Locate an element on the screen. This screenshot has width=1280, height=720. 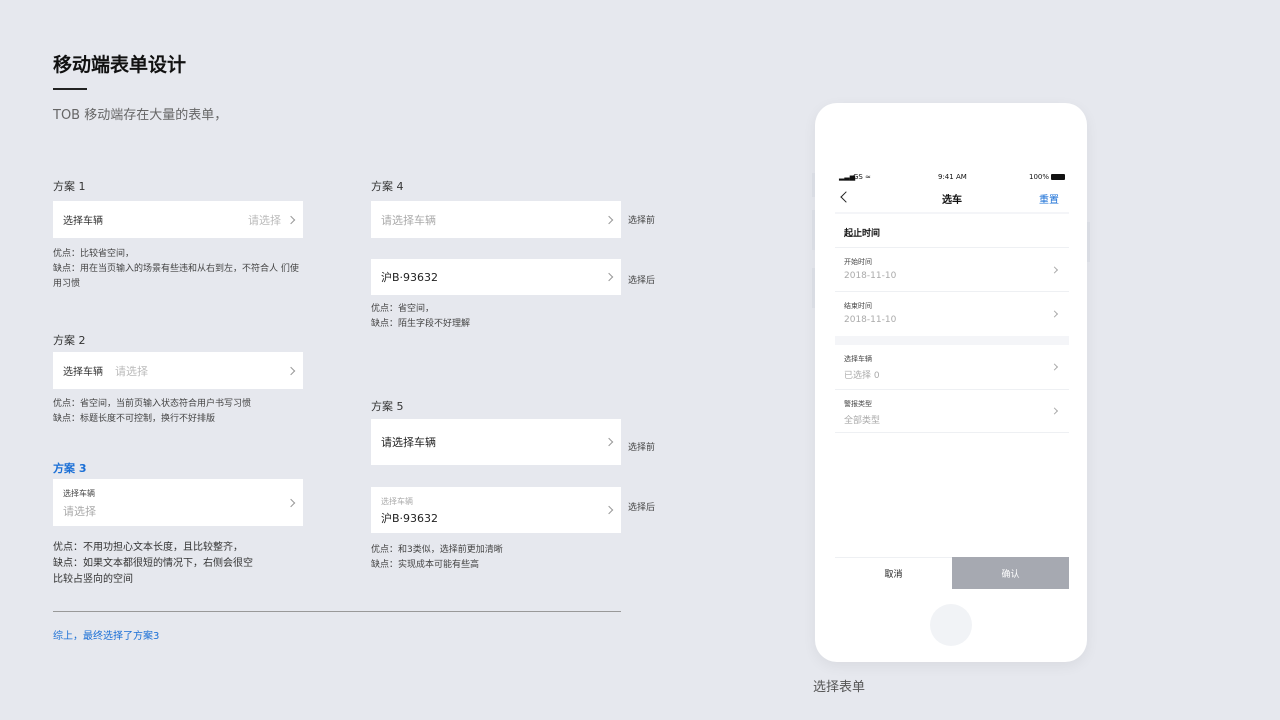
vehicle-row: 选择车辆 已选择 0 is located at coordinates (952, 367).